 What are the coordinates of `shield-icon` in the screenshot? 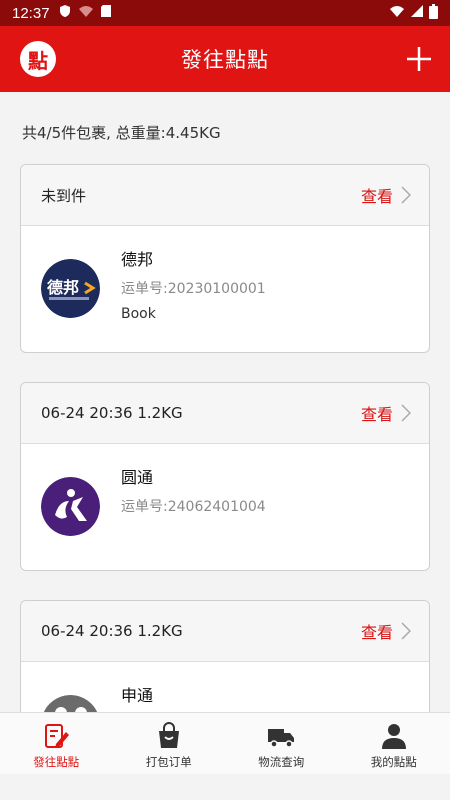 It's located at (65, 13).